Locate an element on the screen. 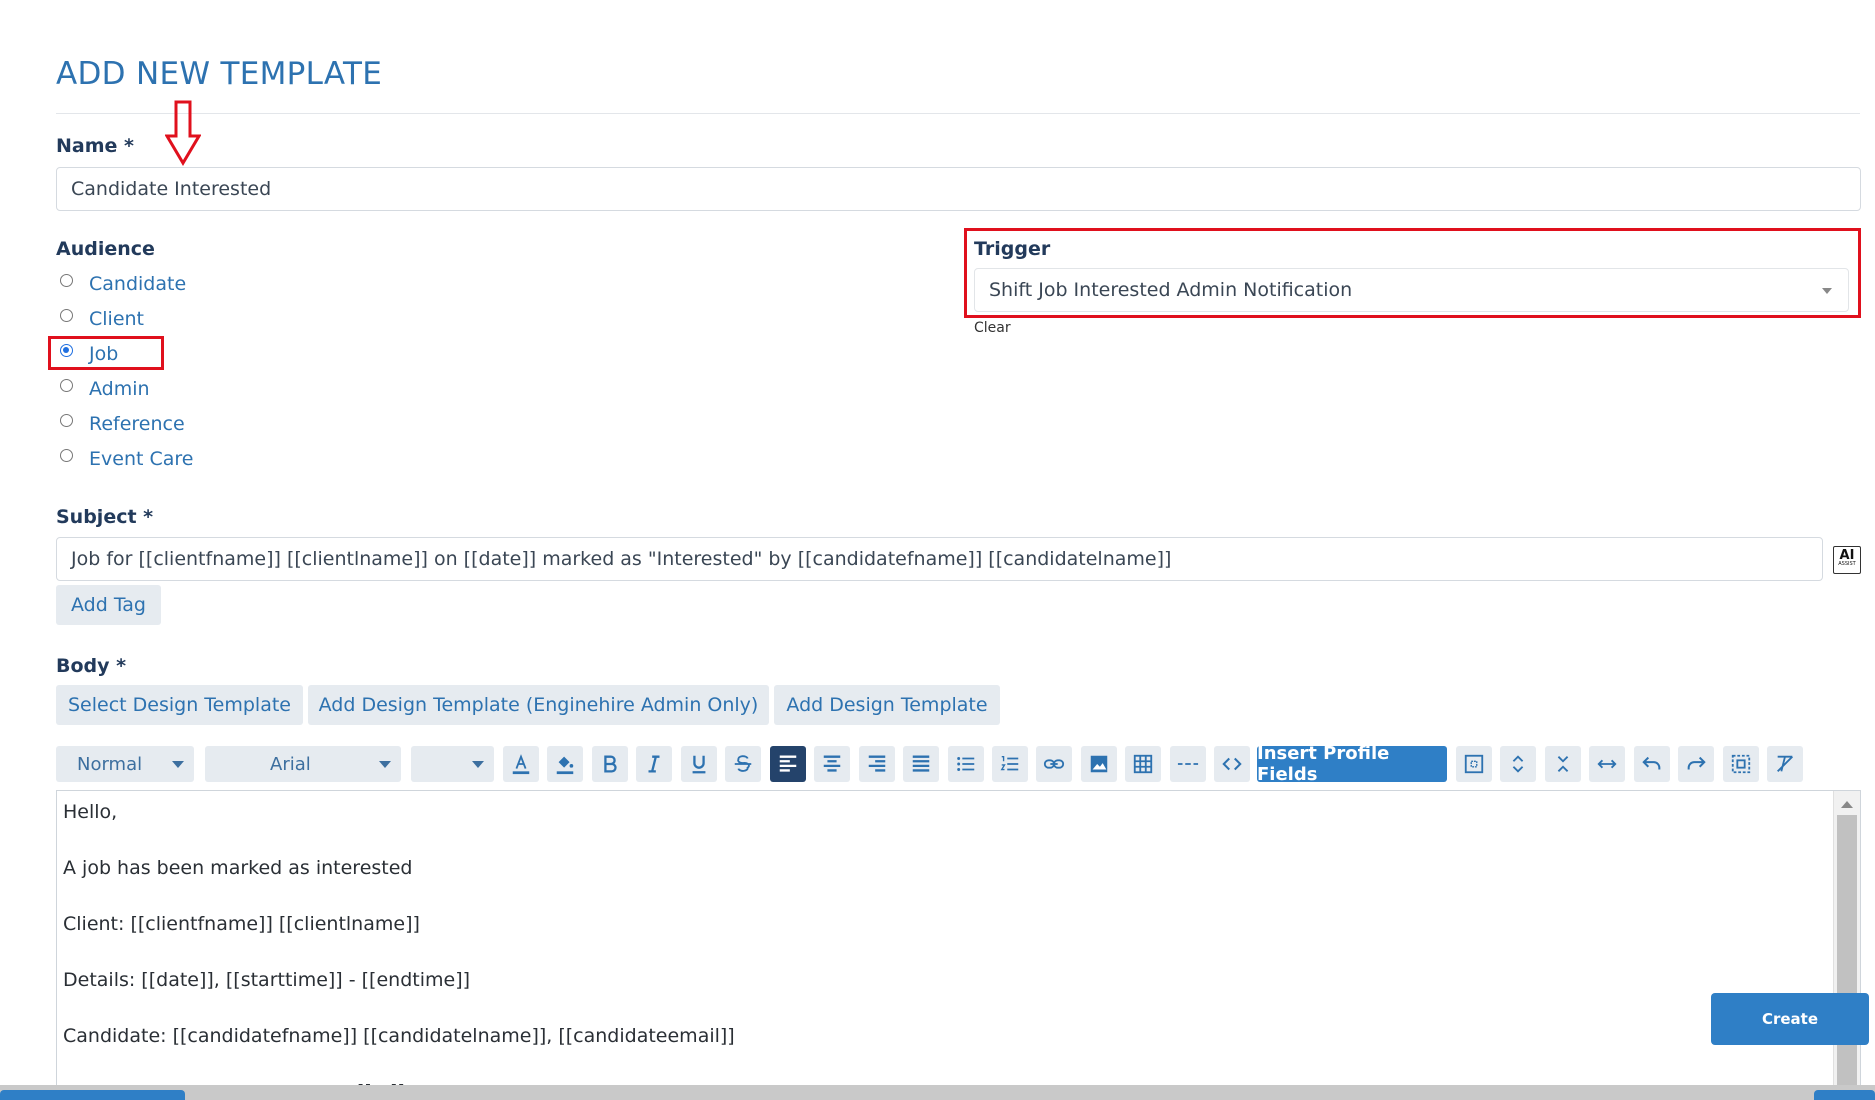  expand-horizontal-button is located at coordinates (1607, 764).